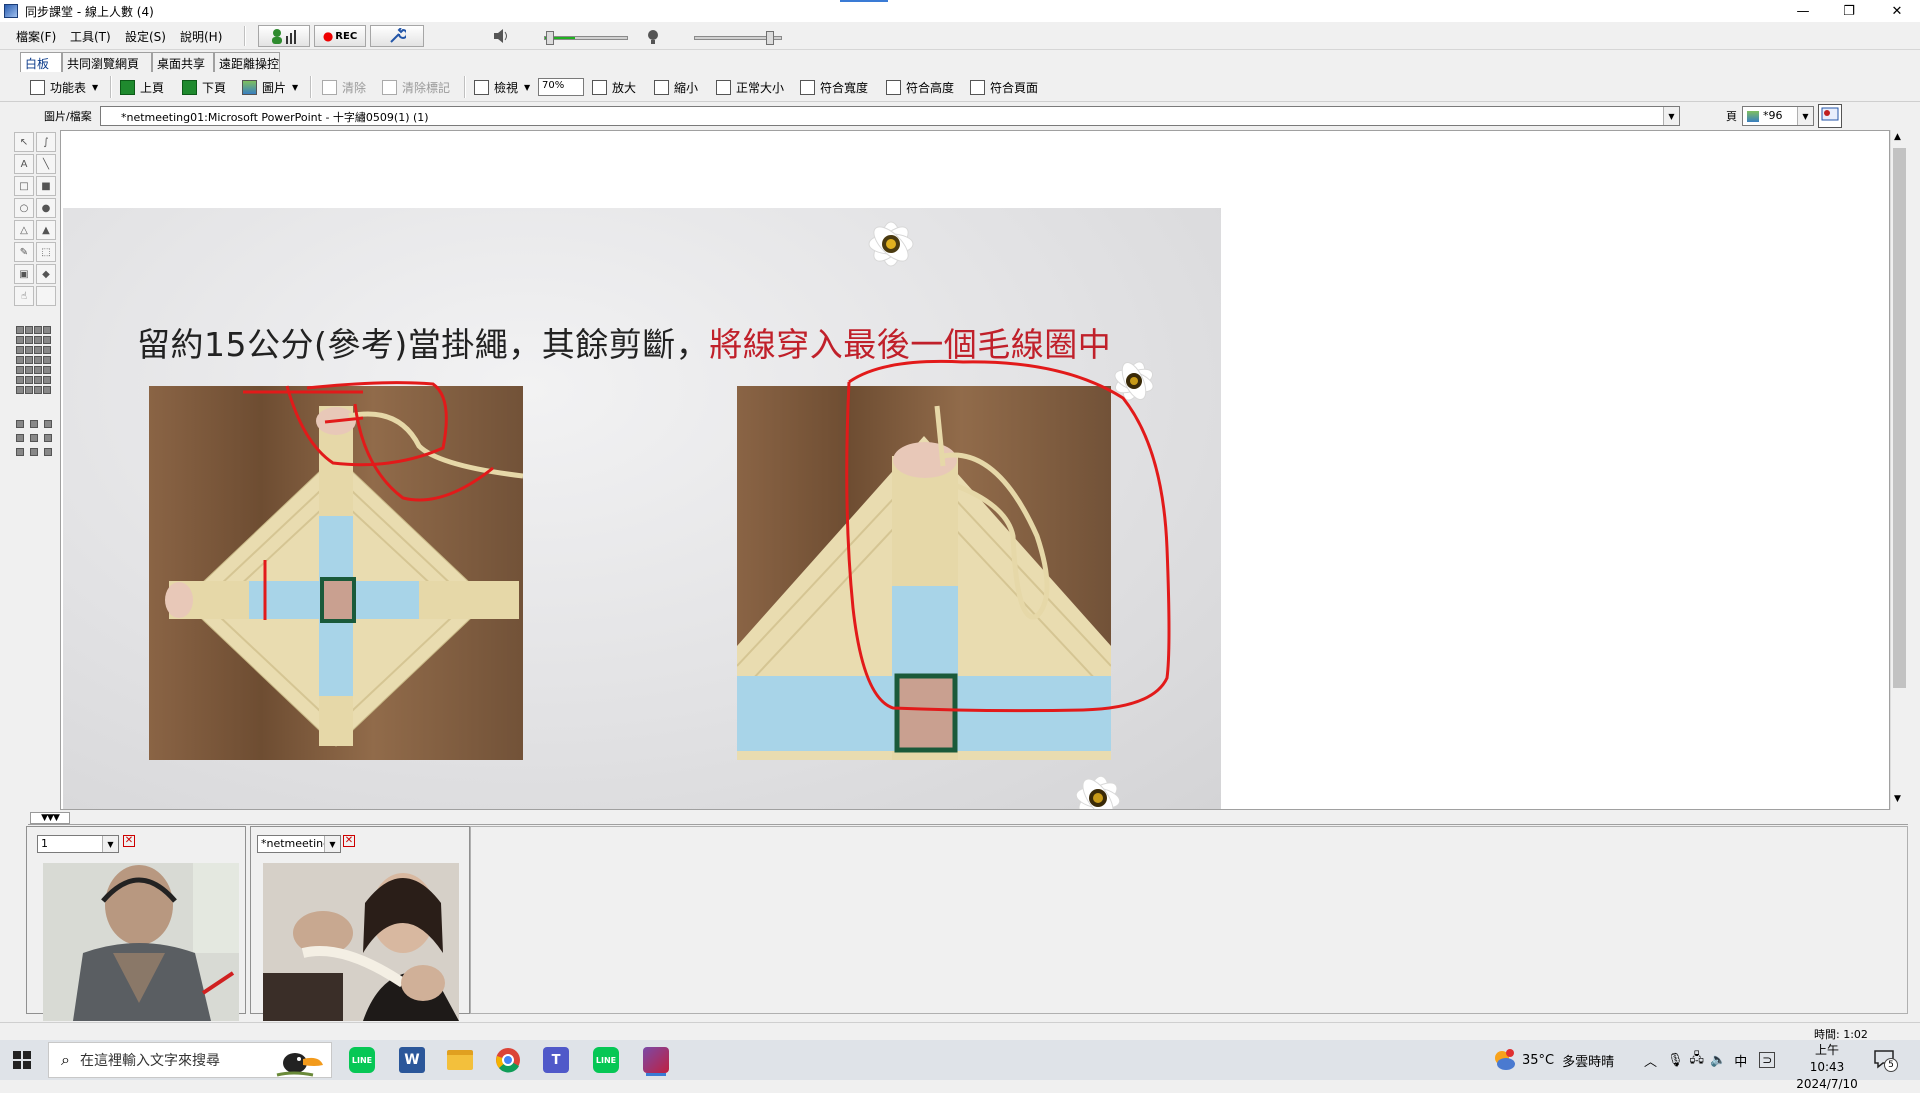  Describe the element at coordinates (1778, 116) in the screenshot. I see `page-select: *96 ▼` at that location.